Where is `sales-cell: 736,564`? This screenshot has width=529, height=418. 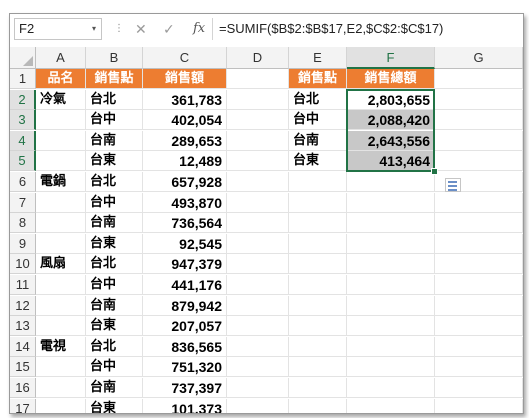 sales-cell: 736,564 is located at coordinates (185, 223).